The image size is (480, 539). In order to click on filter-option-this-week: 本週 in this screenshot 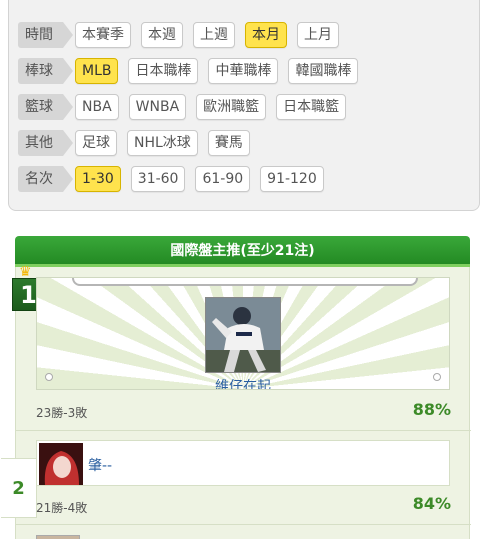, I will do `click(162, 35)`.